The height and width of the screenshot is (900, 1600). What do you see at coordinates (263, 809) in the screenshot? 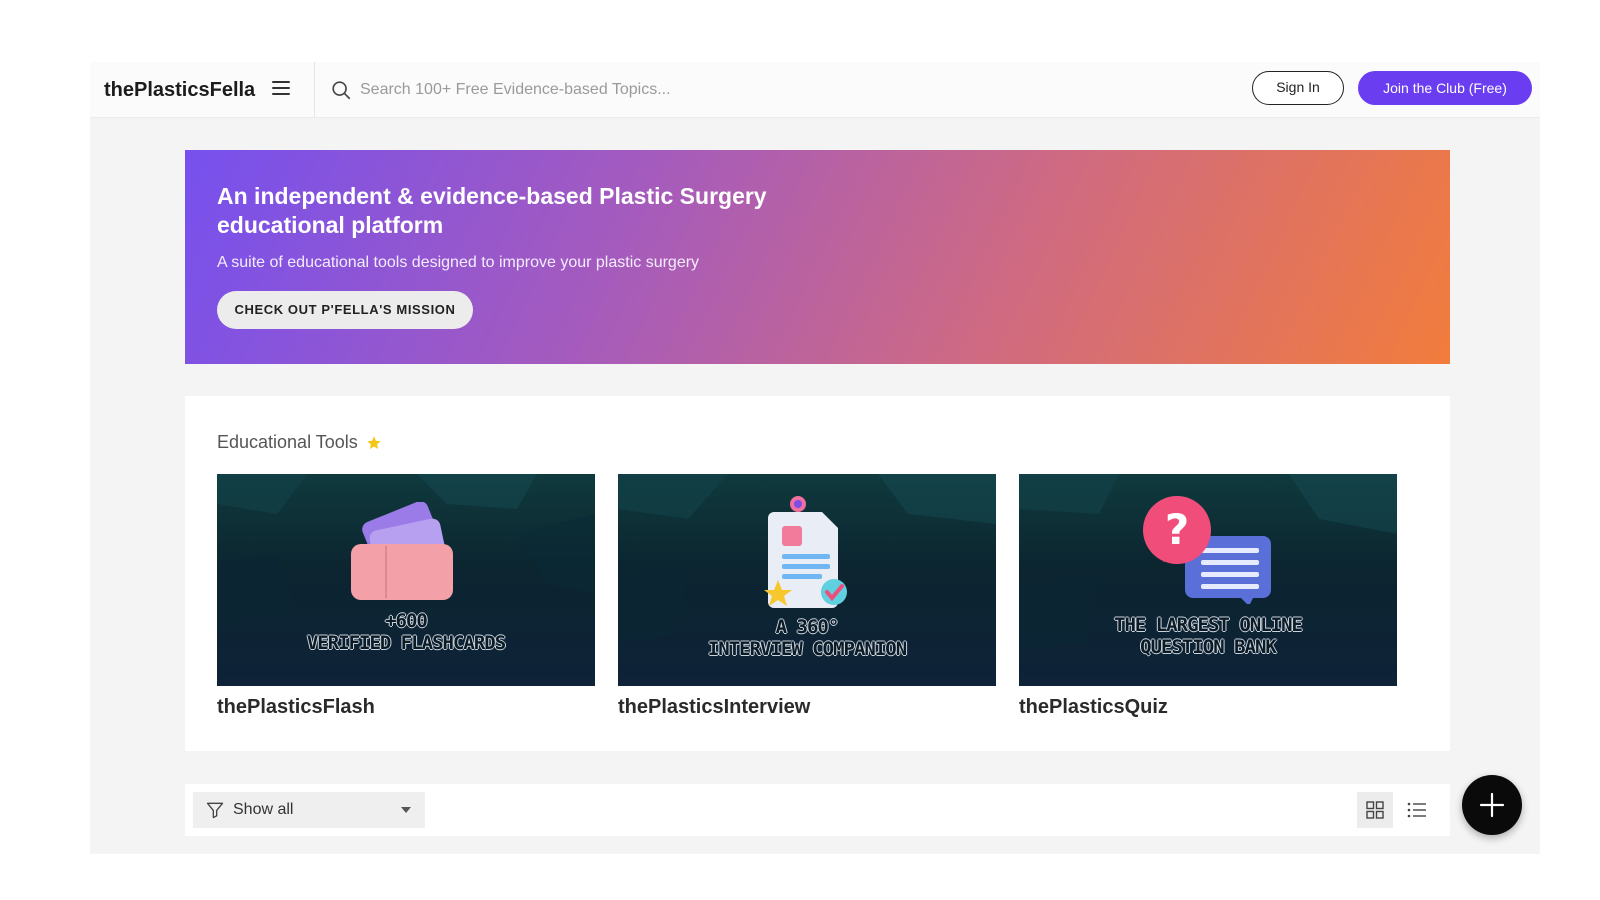
I see `filter-selected-value: Show all` at bounding box center [263, 809].